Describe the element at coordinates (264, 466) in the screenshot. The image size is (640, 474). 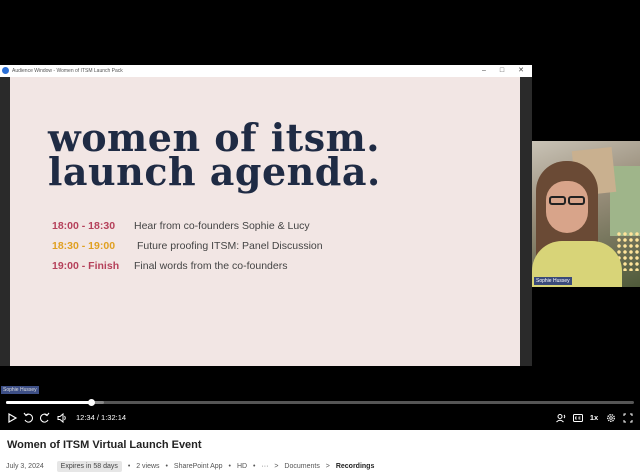
I see `more-button: ···` at that location.